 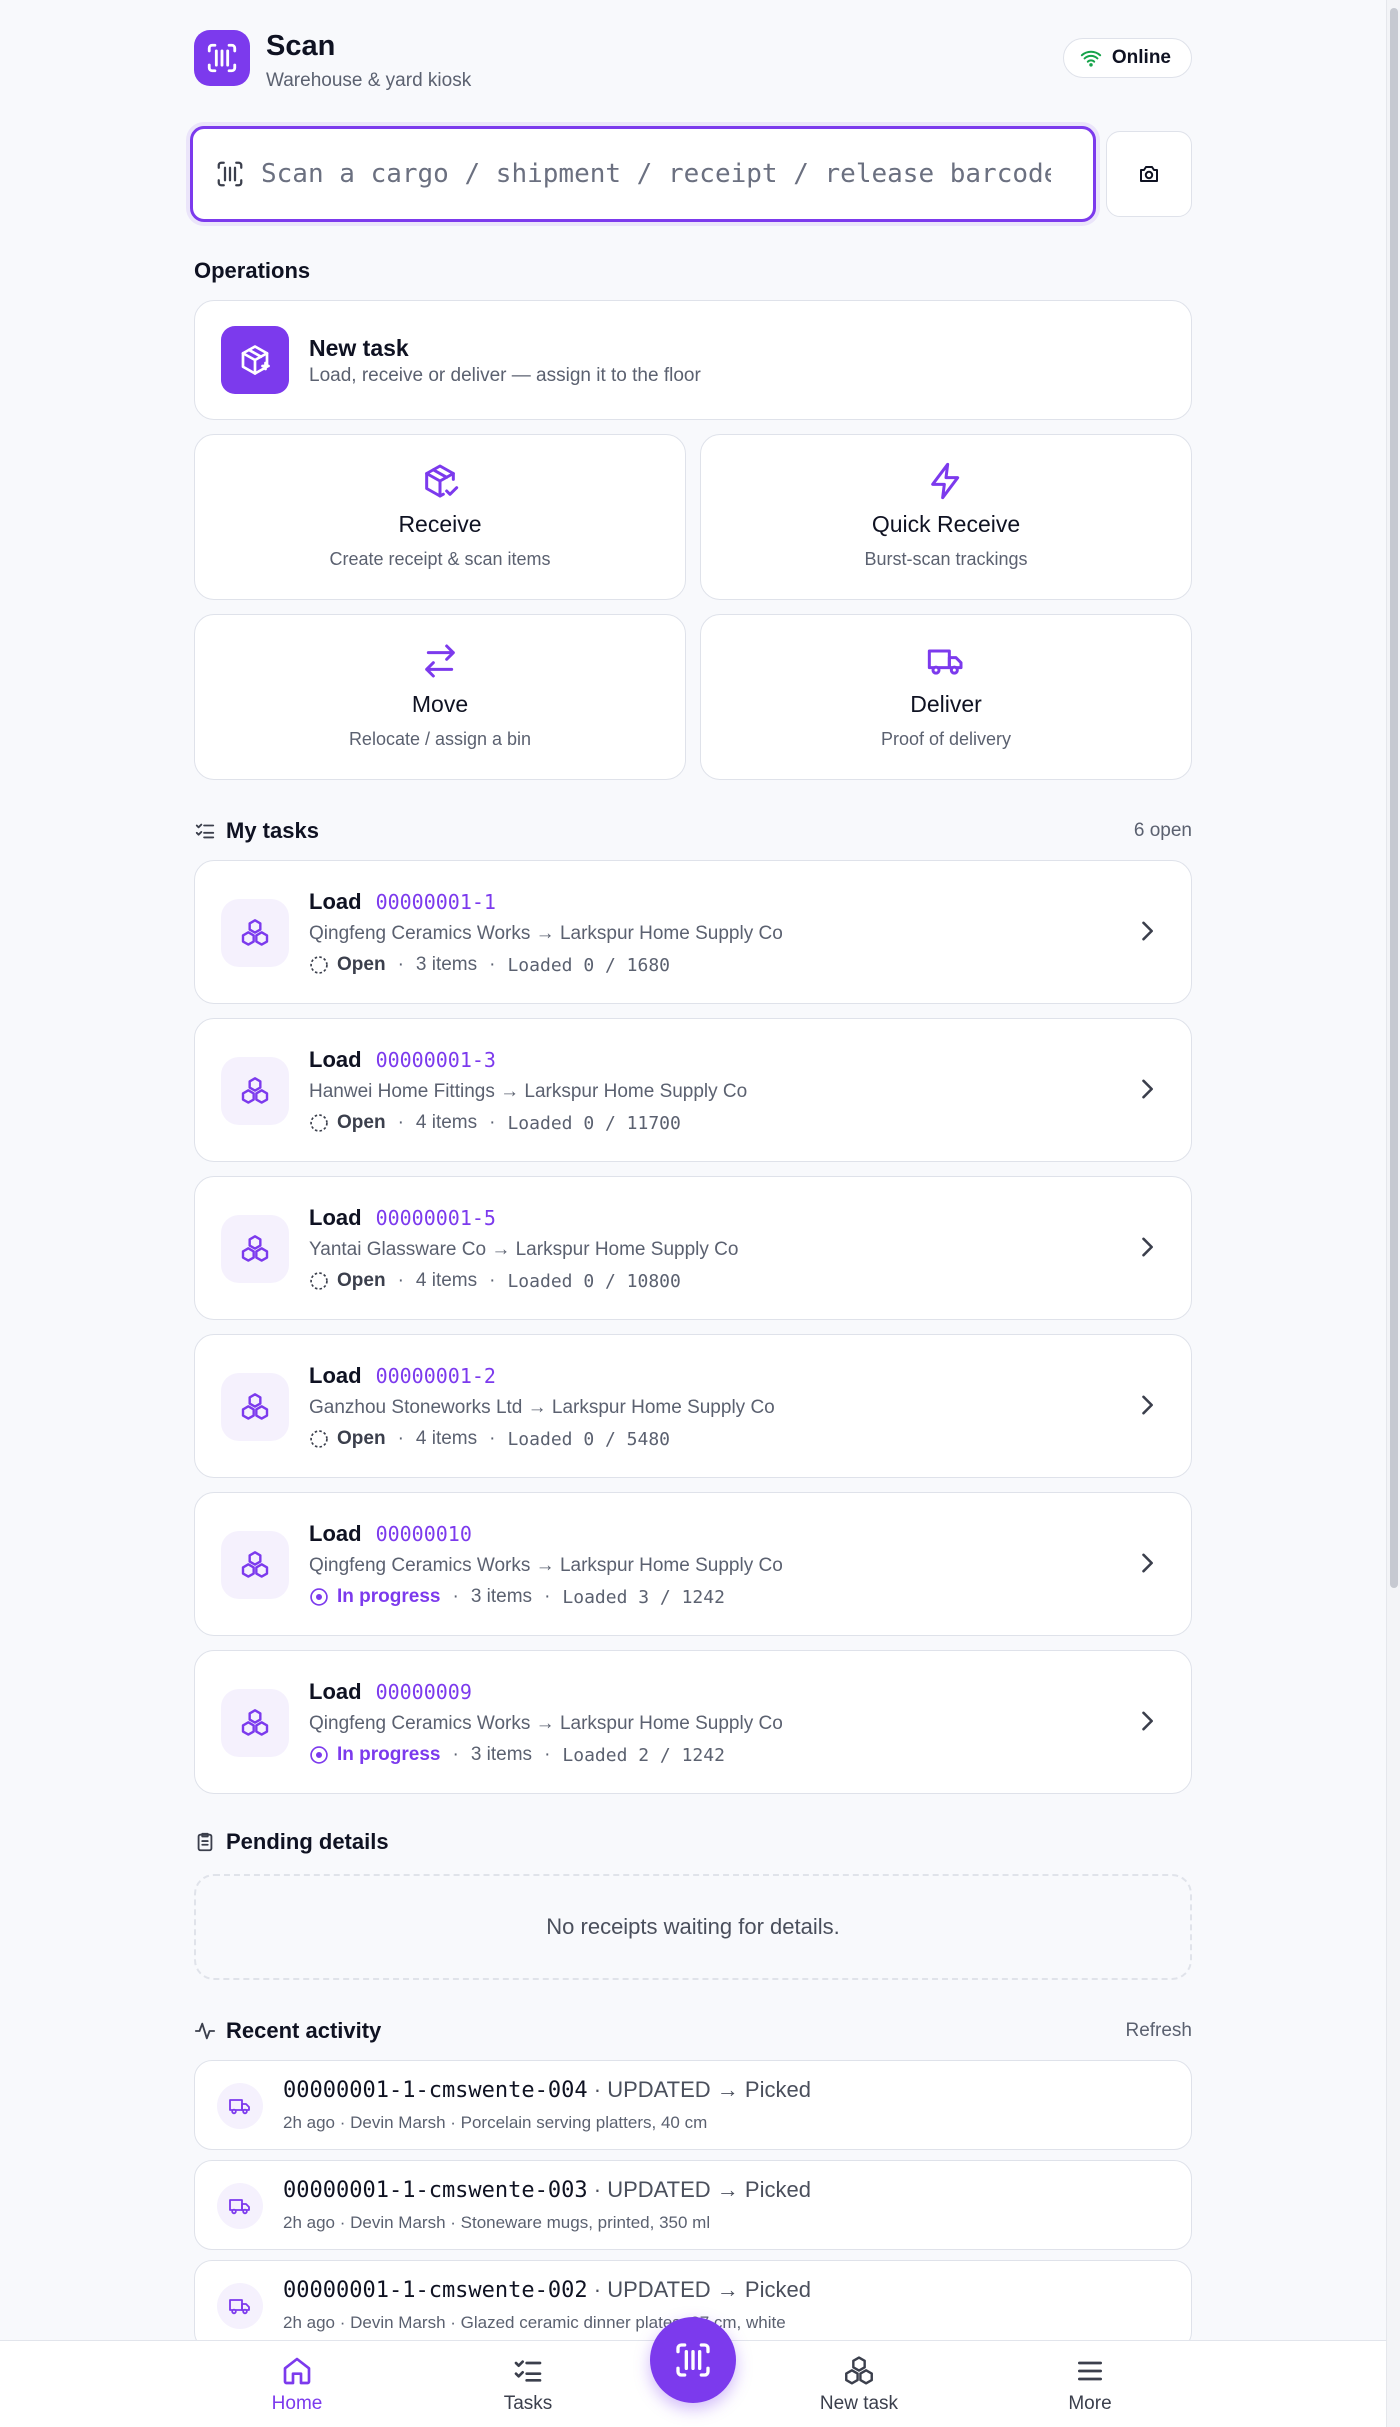 What do you see at coordinates (946, 517) in the screenshot?
I see `quick-receive-operation-button: Quick Receive Burst-scan trackings` at bounding box center [946, 517].